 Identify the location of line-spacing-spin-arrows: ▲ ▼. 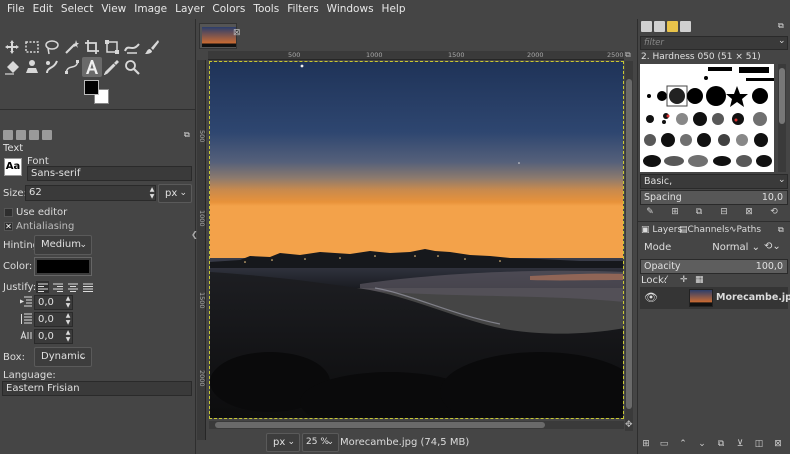
(68, 319).